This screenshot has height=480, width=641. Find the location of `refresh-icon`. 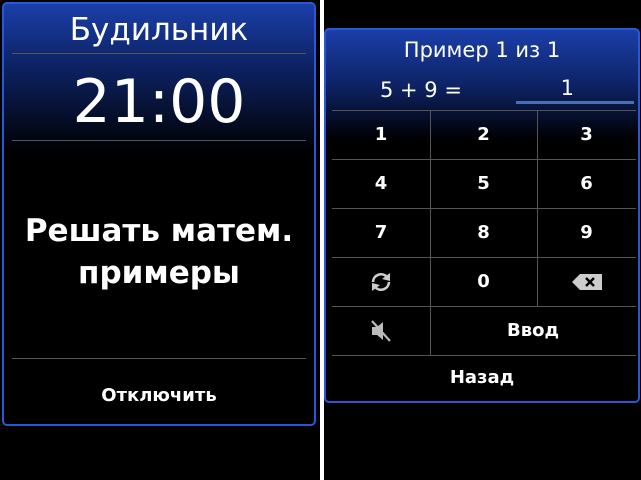

refresh-icon is located at coordinates (381, 281).